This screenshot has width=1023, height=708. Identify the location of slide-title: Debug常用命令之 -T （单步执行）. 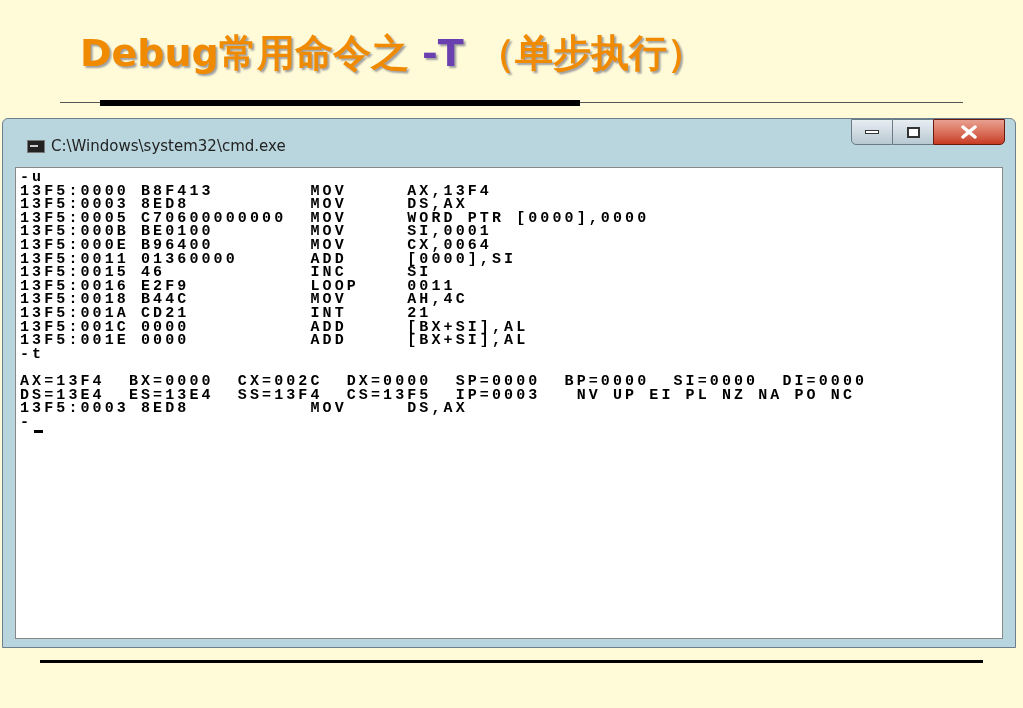
(392, 53).